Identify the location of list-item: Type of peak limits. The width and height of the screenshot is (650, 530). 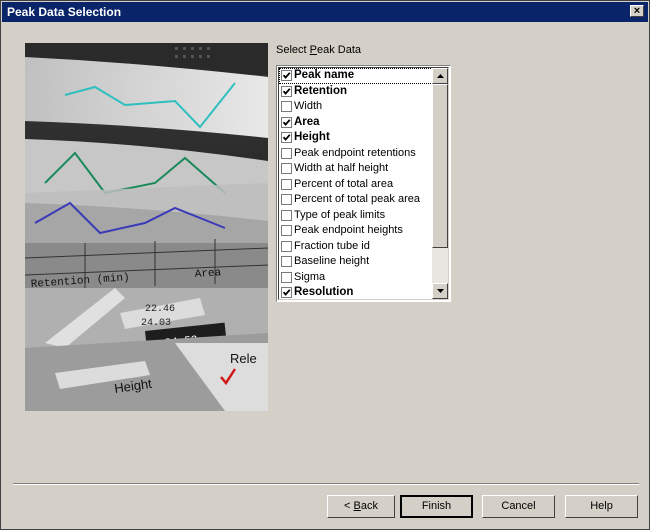
(357, 216).